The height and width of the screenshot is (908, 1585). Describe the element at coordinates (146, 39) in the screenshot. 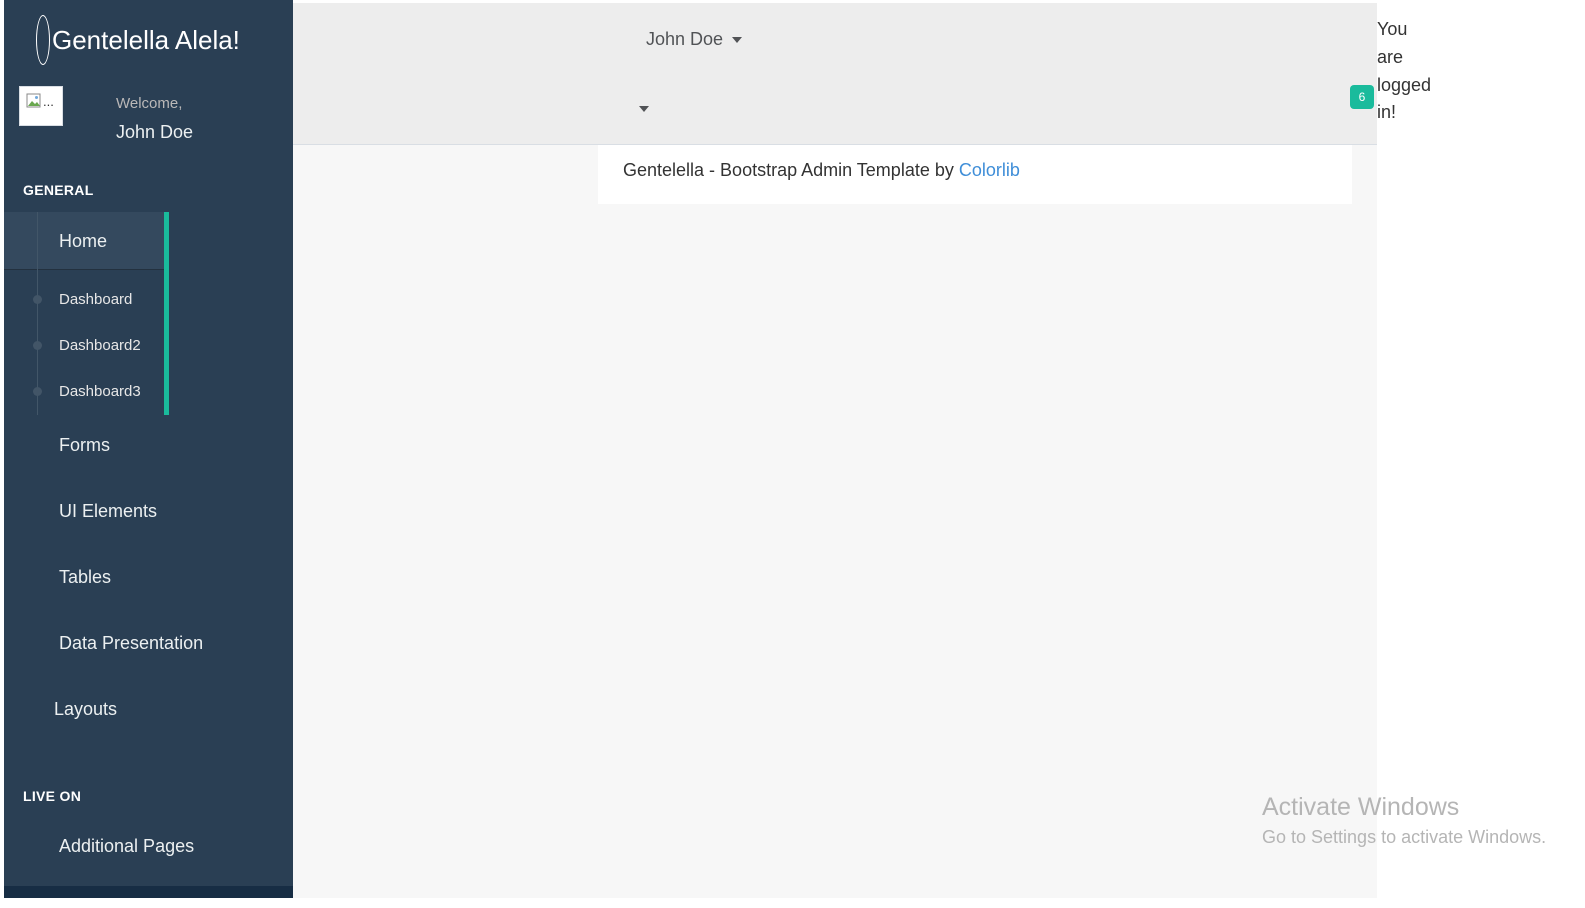

I see `brand-title: Gentelella Alela!` at that location.